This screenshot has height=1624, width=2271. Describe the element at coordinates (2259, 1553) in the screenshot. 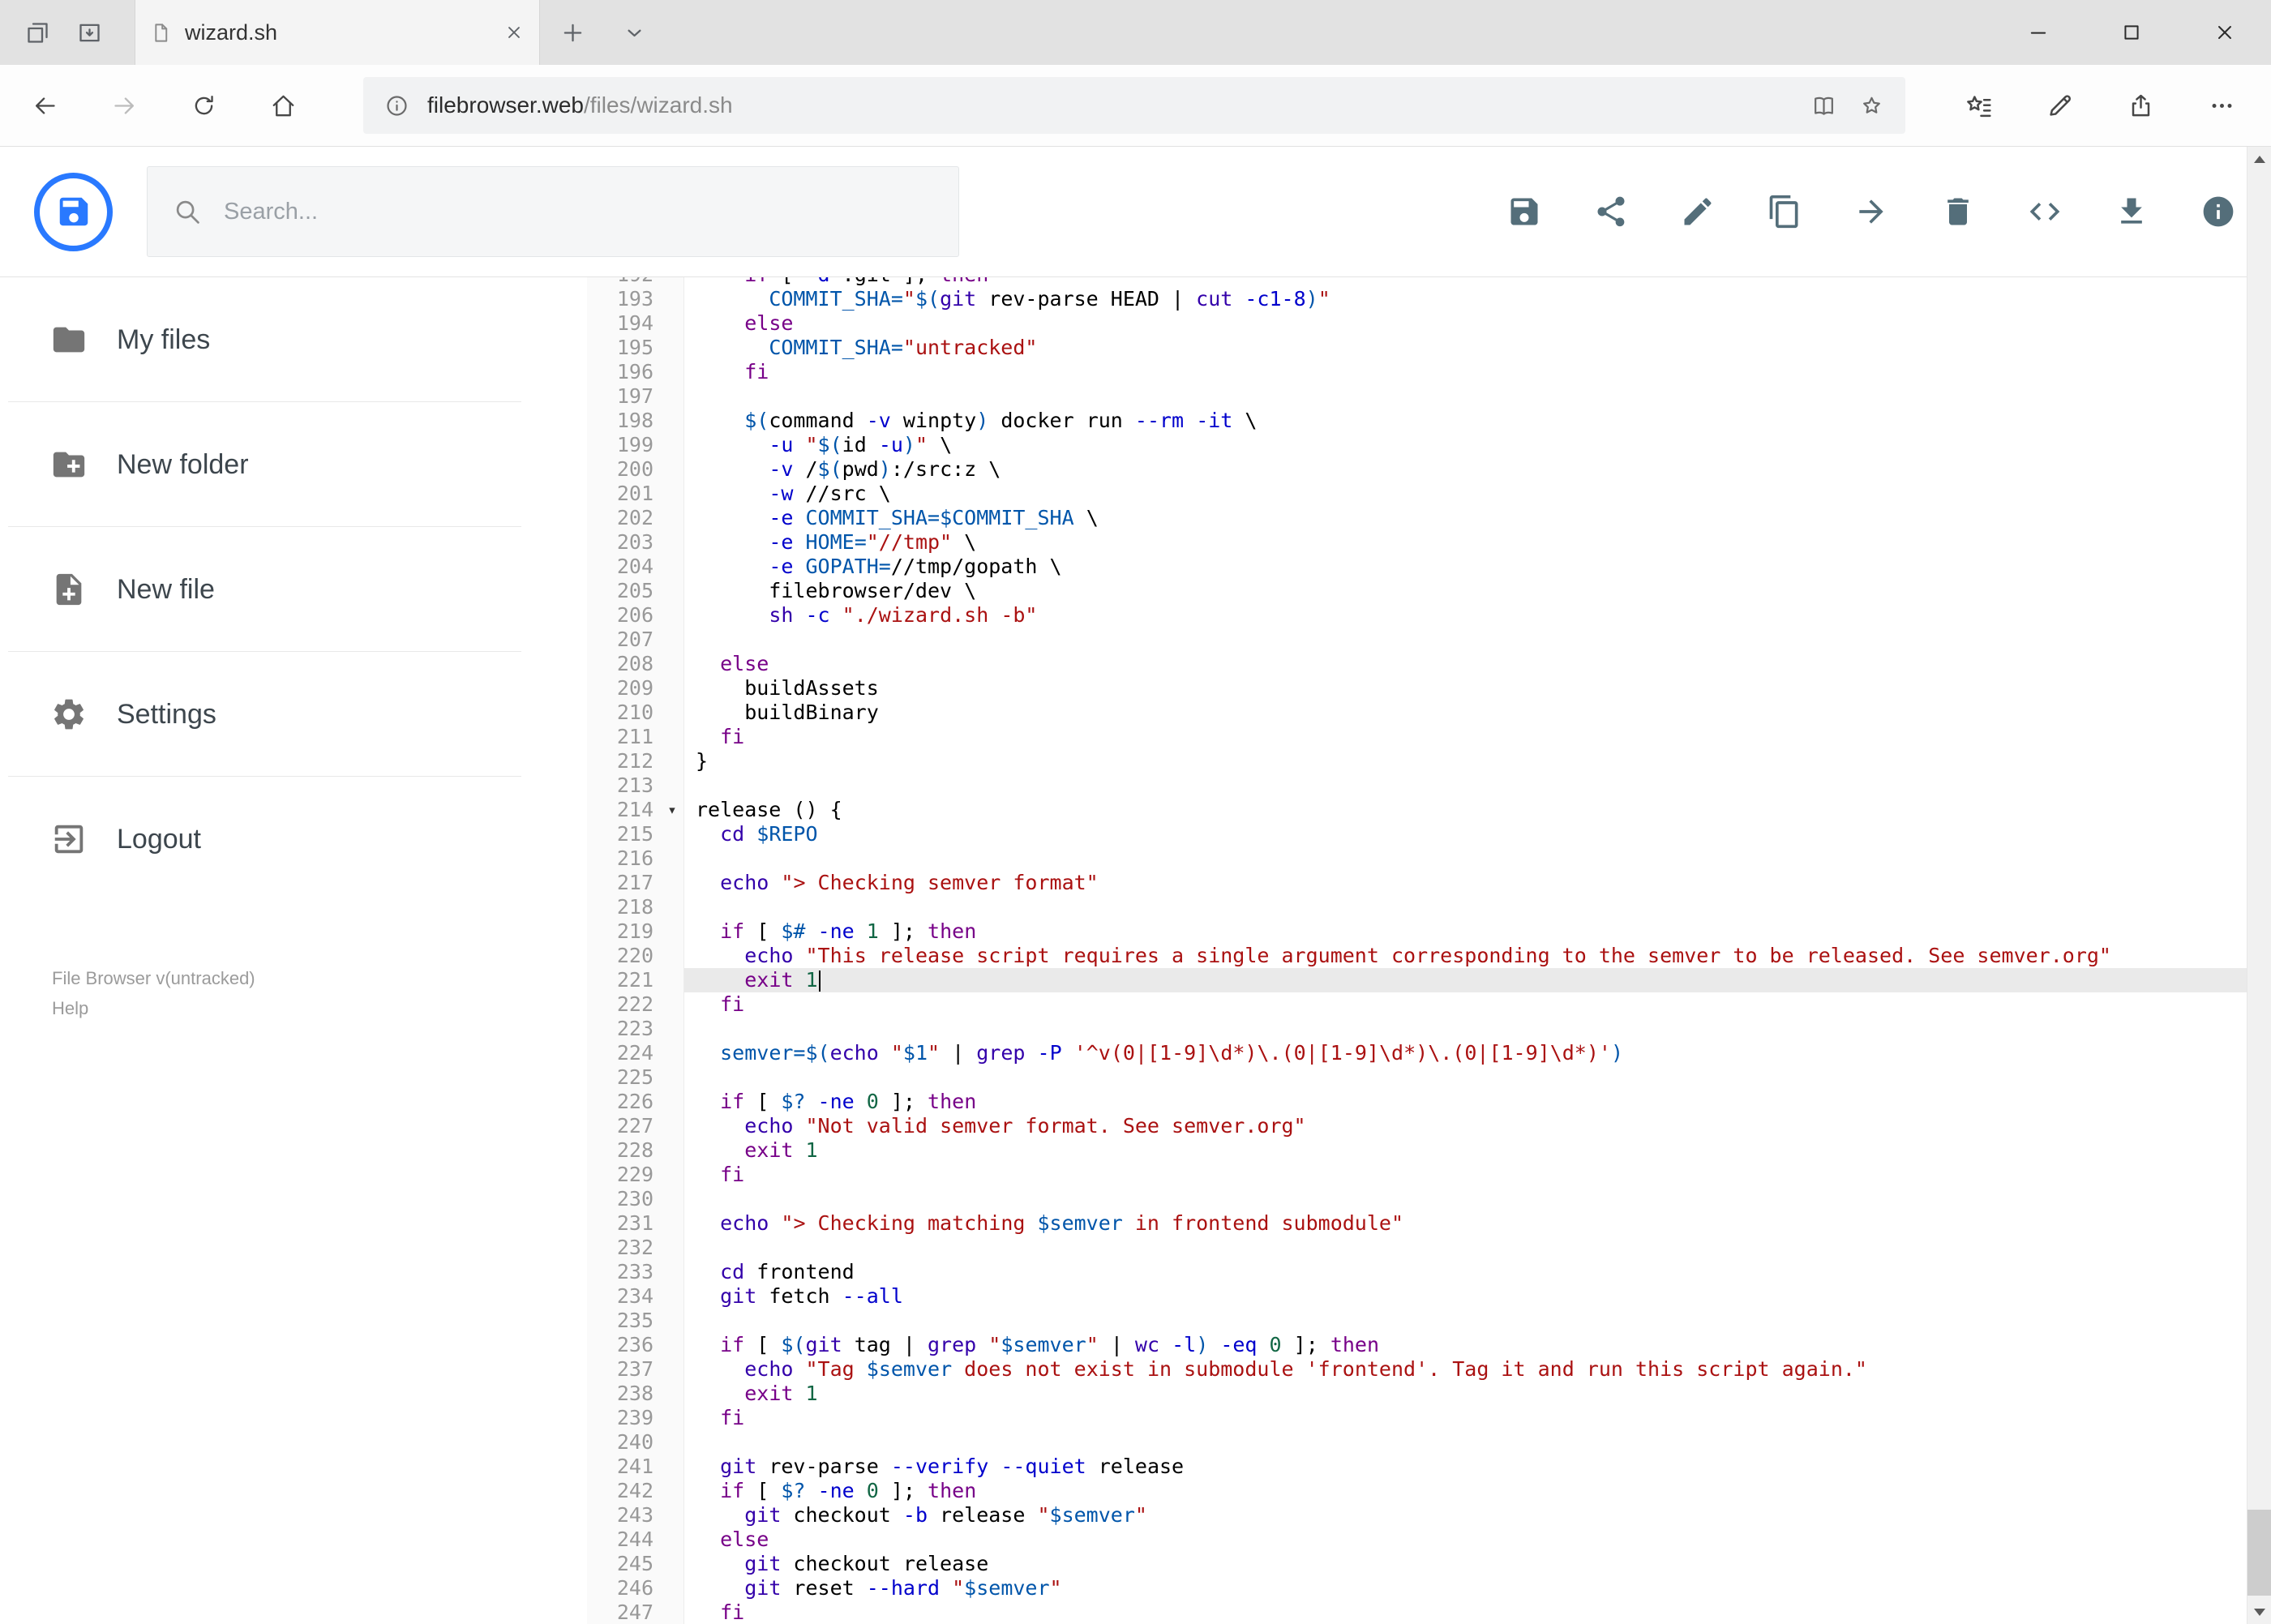

I see `scrollbar-thumb` at that location.